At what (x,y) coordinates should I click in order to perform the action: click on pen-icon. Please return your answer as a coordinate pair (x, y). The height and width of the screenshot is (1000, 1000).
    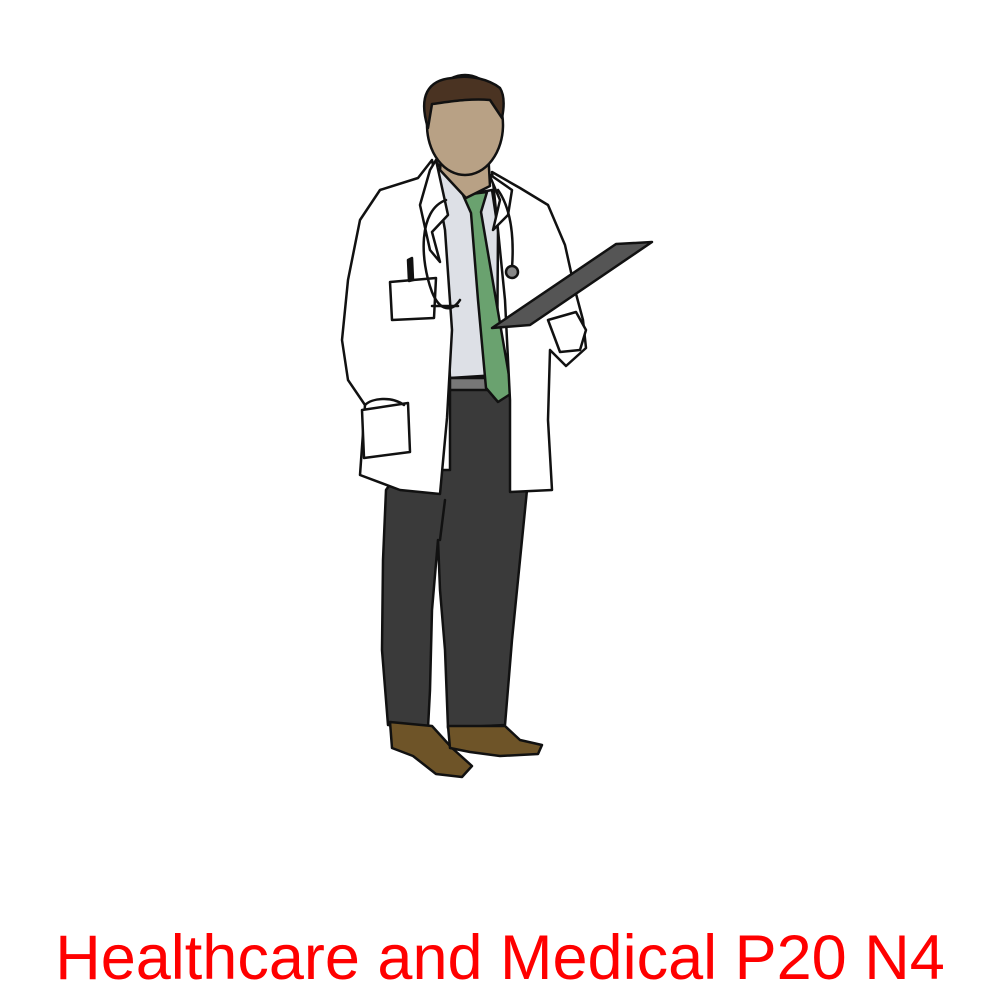
    Looking at the image, I should click on (410, 269).